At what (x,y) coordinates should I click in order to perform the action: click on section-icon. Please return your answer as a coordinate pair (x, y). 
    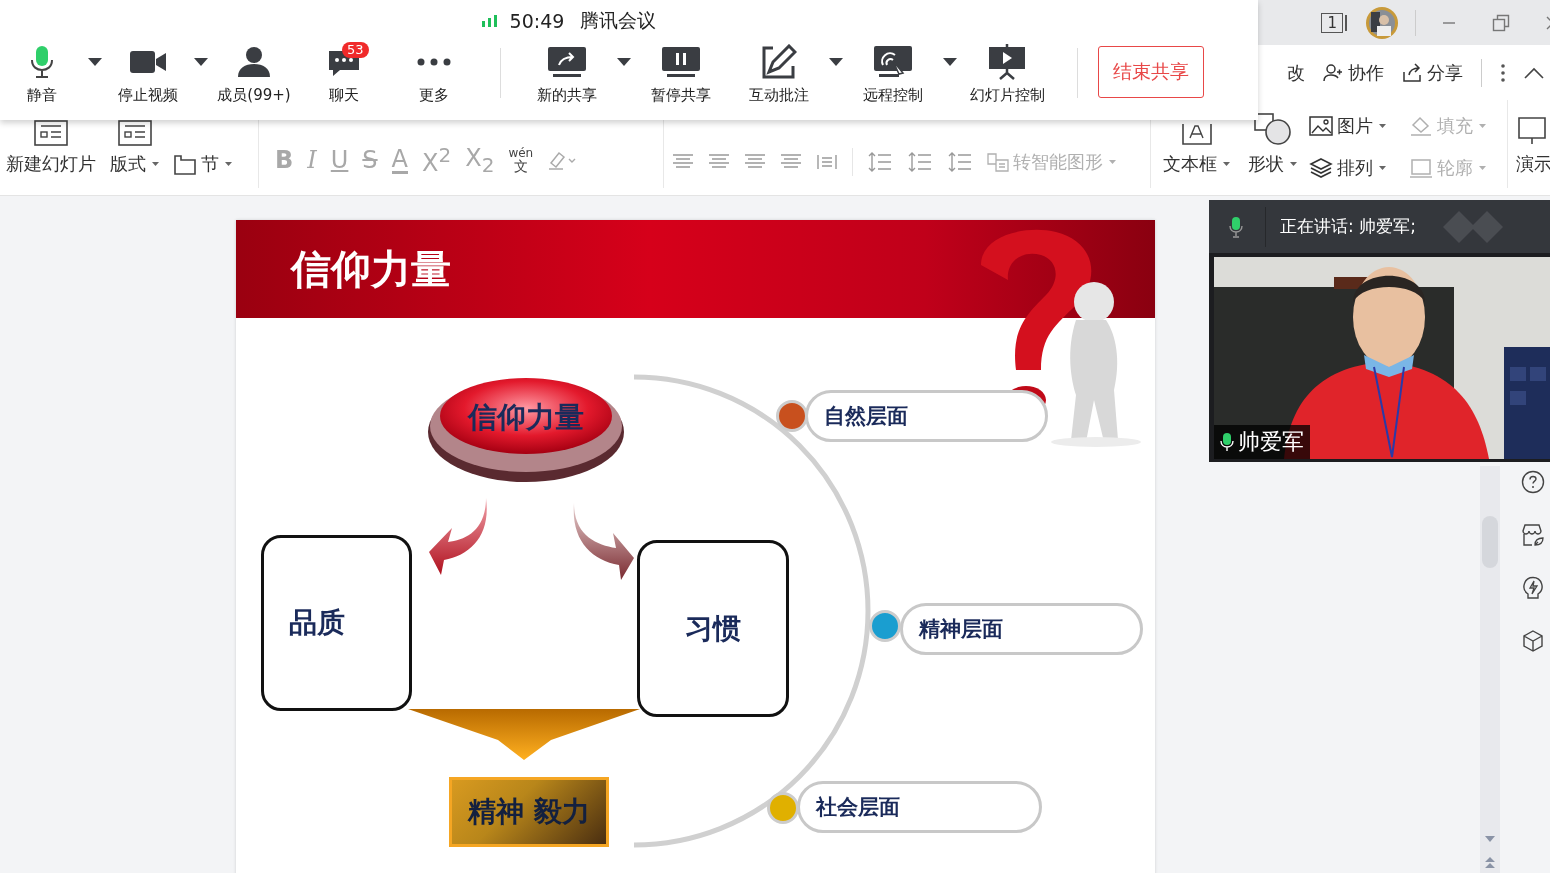
    Looking at the image, I should click on (185, 164).